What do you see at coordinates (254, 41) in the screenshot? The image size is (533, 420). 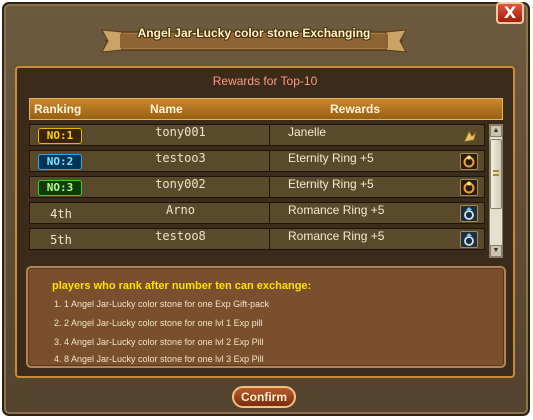 I see `title-banner: Angel Jar-Lucky color stone Exchanging` at bounding box center [254, 41].